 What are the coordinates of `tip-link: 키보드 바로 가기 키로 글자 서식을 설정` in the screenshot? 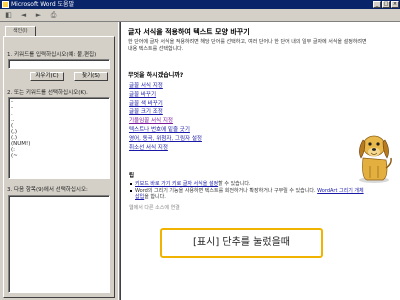 It's located at (176, 184).